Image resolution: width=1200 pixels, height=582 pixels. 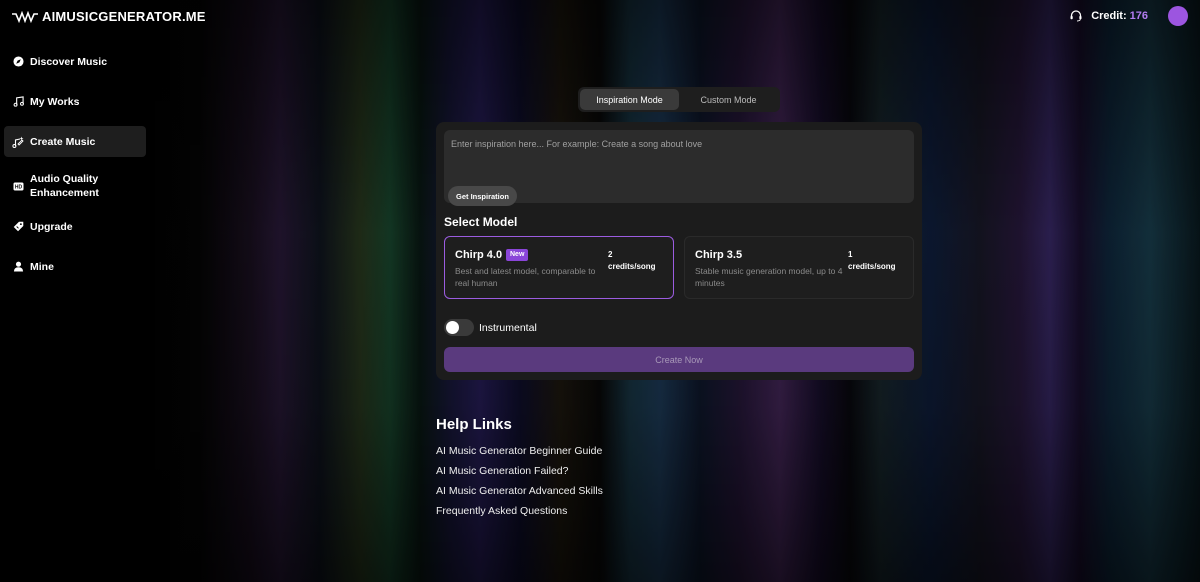 What do you see at coordinates (18, 62) in the screenshot?
I see `compass-icon` at bounding box center [18, 62].